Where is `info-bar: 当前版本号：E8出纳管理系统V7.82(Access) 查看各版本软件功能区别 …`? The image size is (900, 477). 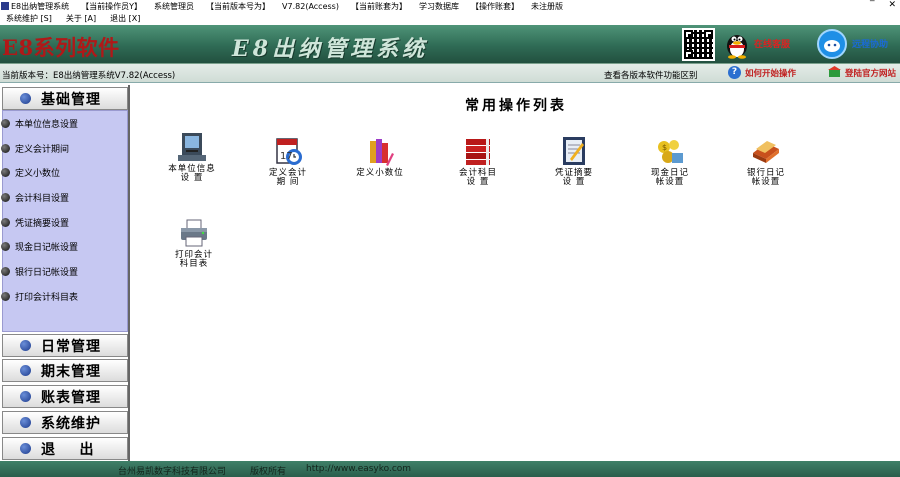 info-bar: 当前版本号：E8出纳管理系统V7.82(Access) 查看各版本软件功能区别 … is located at coordinates (450, 73).